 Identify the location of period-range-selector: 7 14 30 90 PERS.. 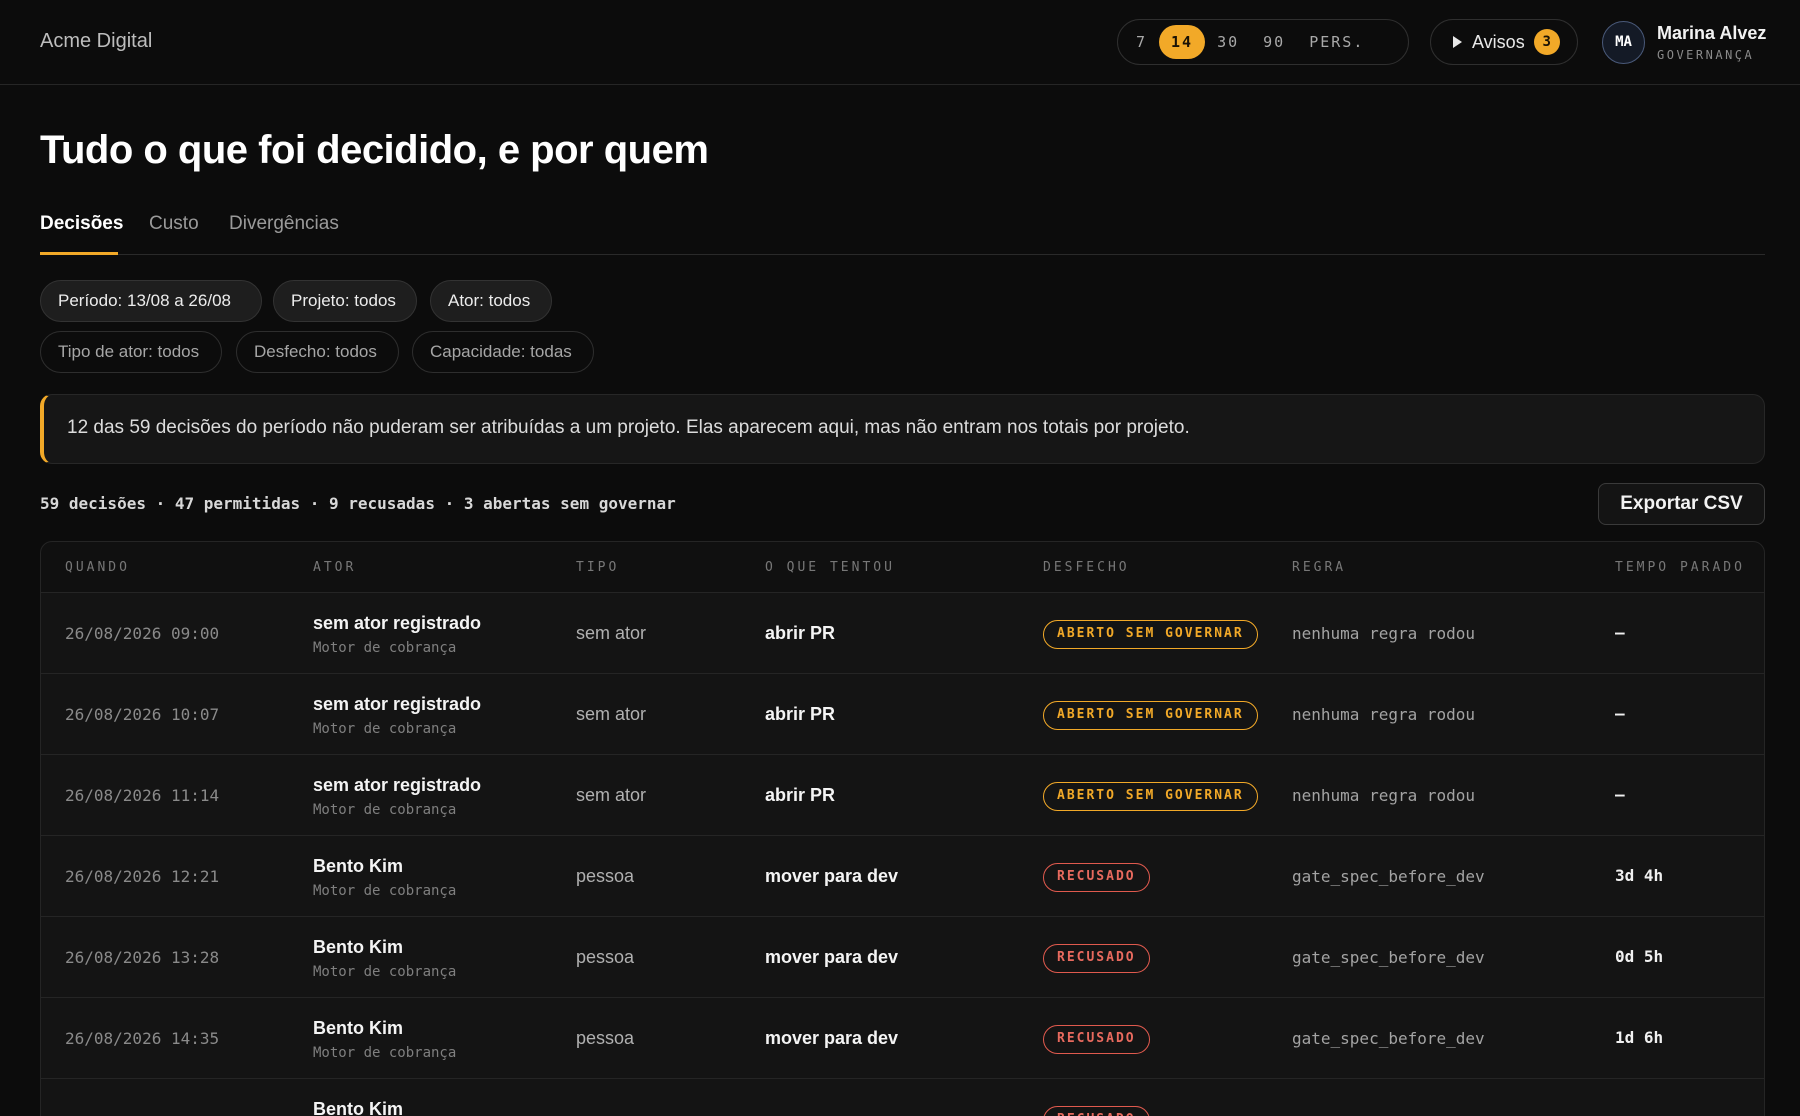
(1263, 42).